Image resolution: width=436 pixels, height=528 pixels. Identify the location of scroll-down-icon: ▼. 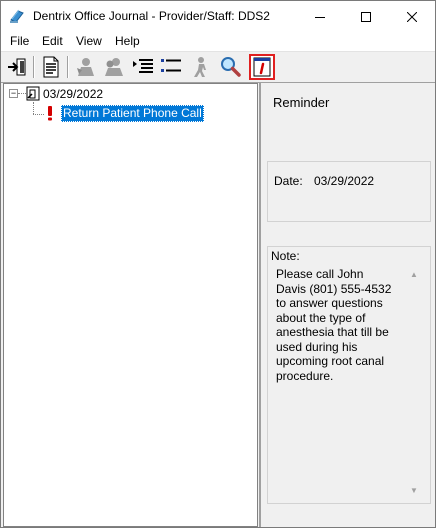
(414, 491).